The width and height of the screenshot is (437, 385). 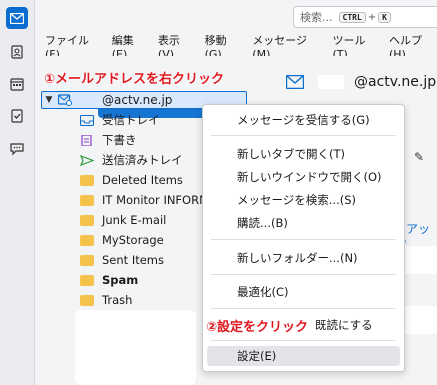 I want to click on menu-item-open-new-tab: 新しいタブで開く(T), so click(x=303, y=154).